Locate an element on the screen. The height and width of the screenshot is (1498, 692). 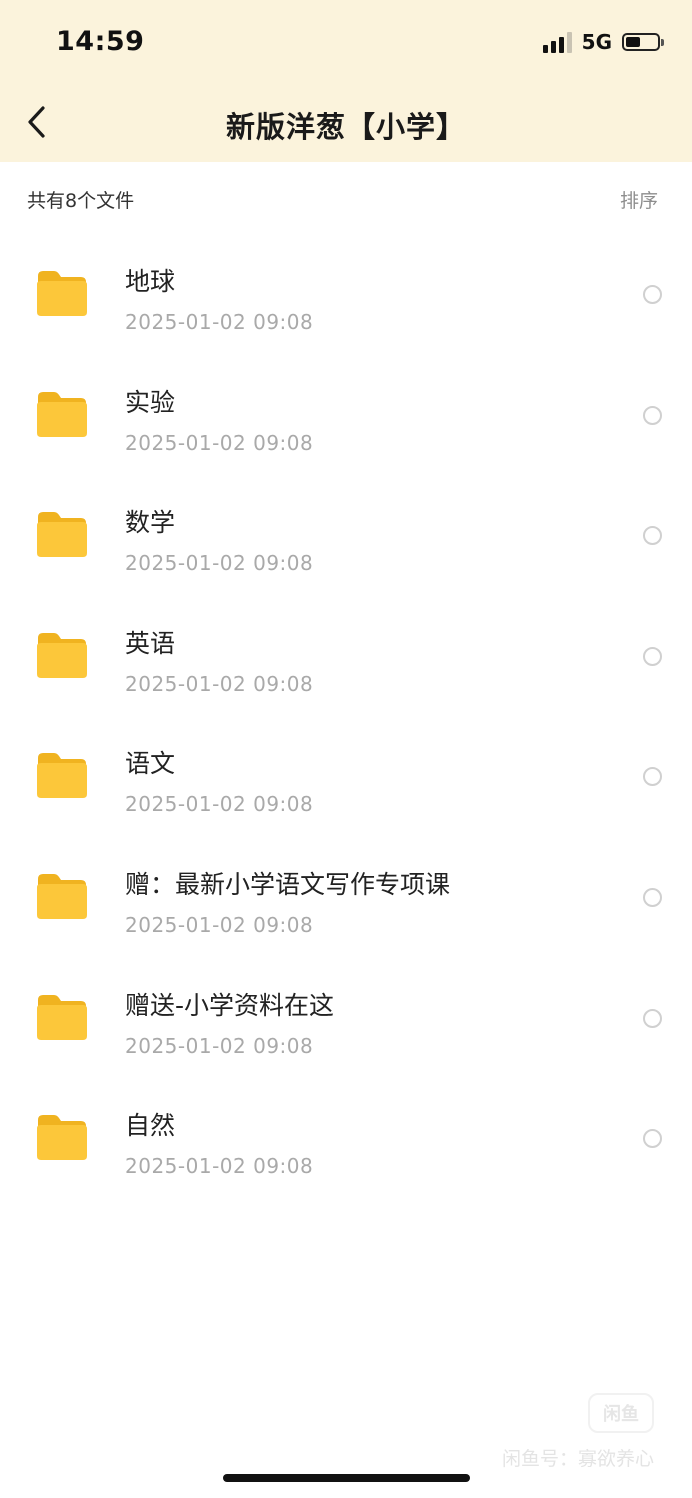
status-indicators: 5G is located at coordinates (603, 42).